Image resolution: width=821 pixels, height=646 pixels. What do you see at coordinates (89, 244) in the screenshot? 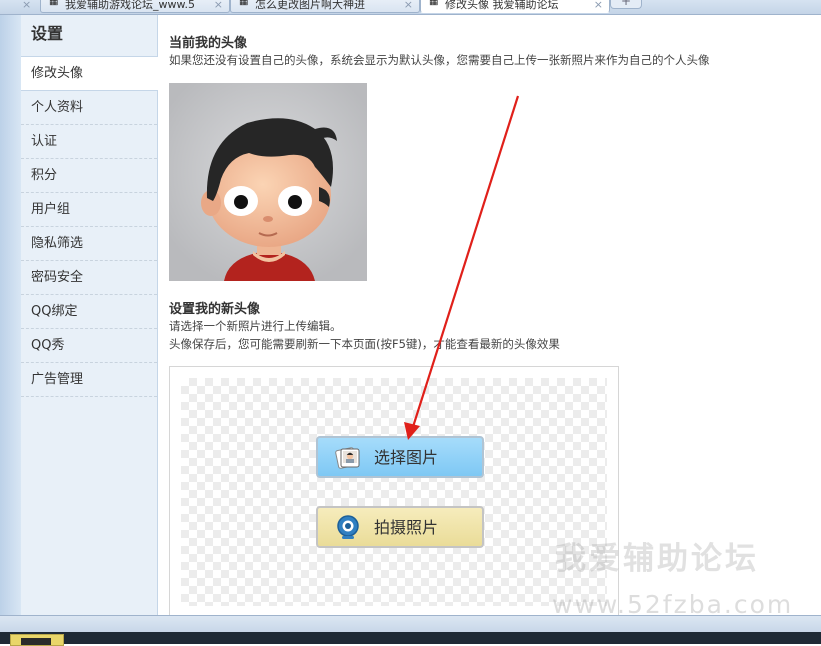
I see `sidebar-item-privacy: 隐私筛选` at bounding box center [89, 244].